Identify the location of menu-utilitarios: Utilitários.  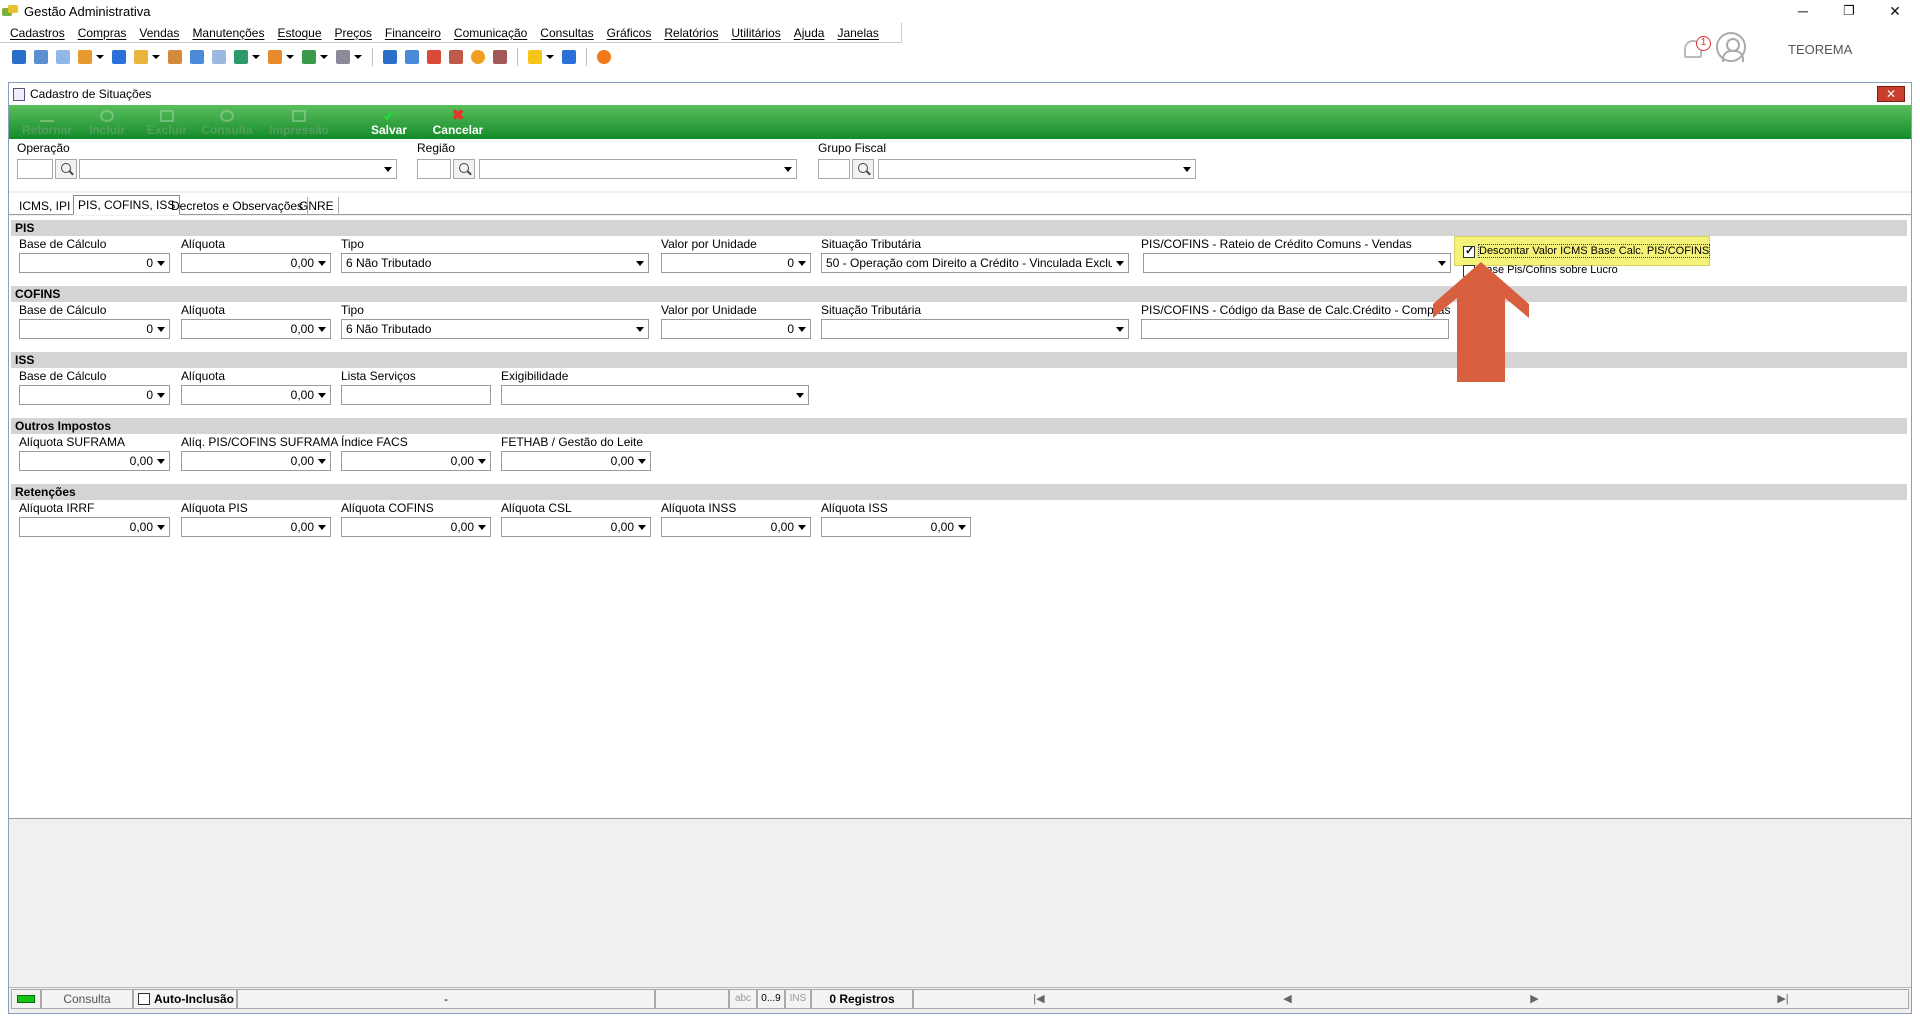
(755, 33).